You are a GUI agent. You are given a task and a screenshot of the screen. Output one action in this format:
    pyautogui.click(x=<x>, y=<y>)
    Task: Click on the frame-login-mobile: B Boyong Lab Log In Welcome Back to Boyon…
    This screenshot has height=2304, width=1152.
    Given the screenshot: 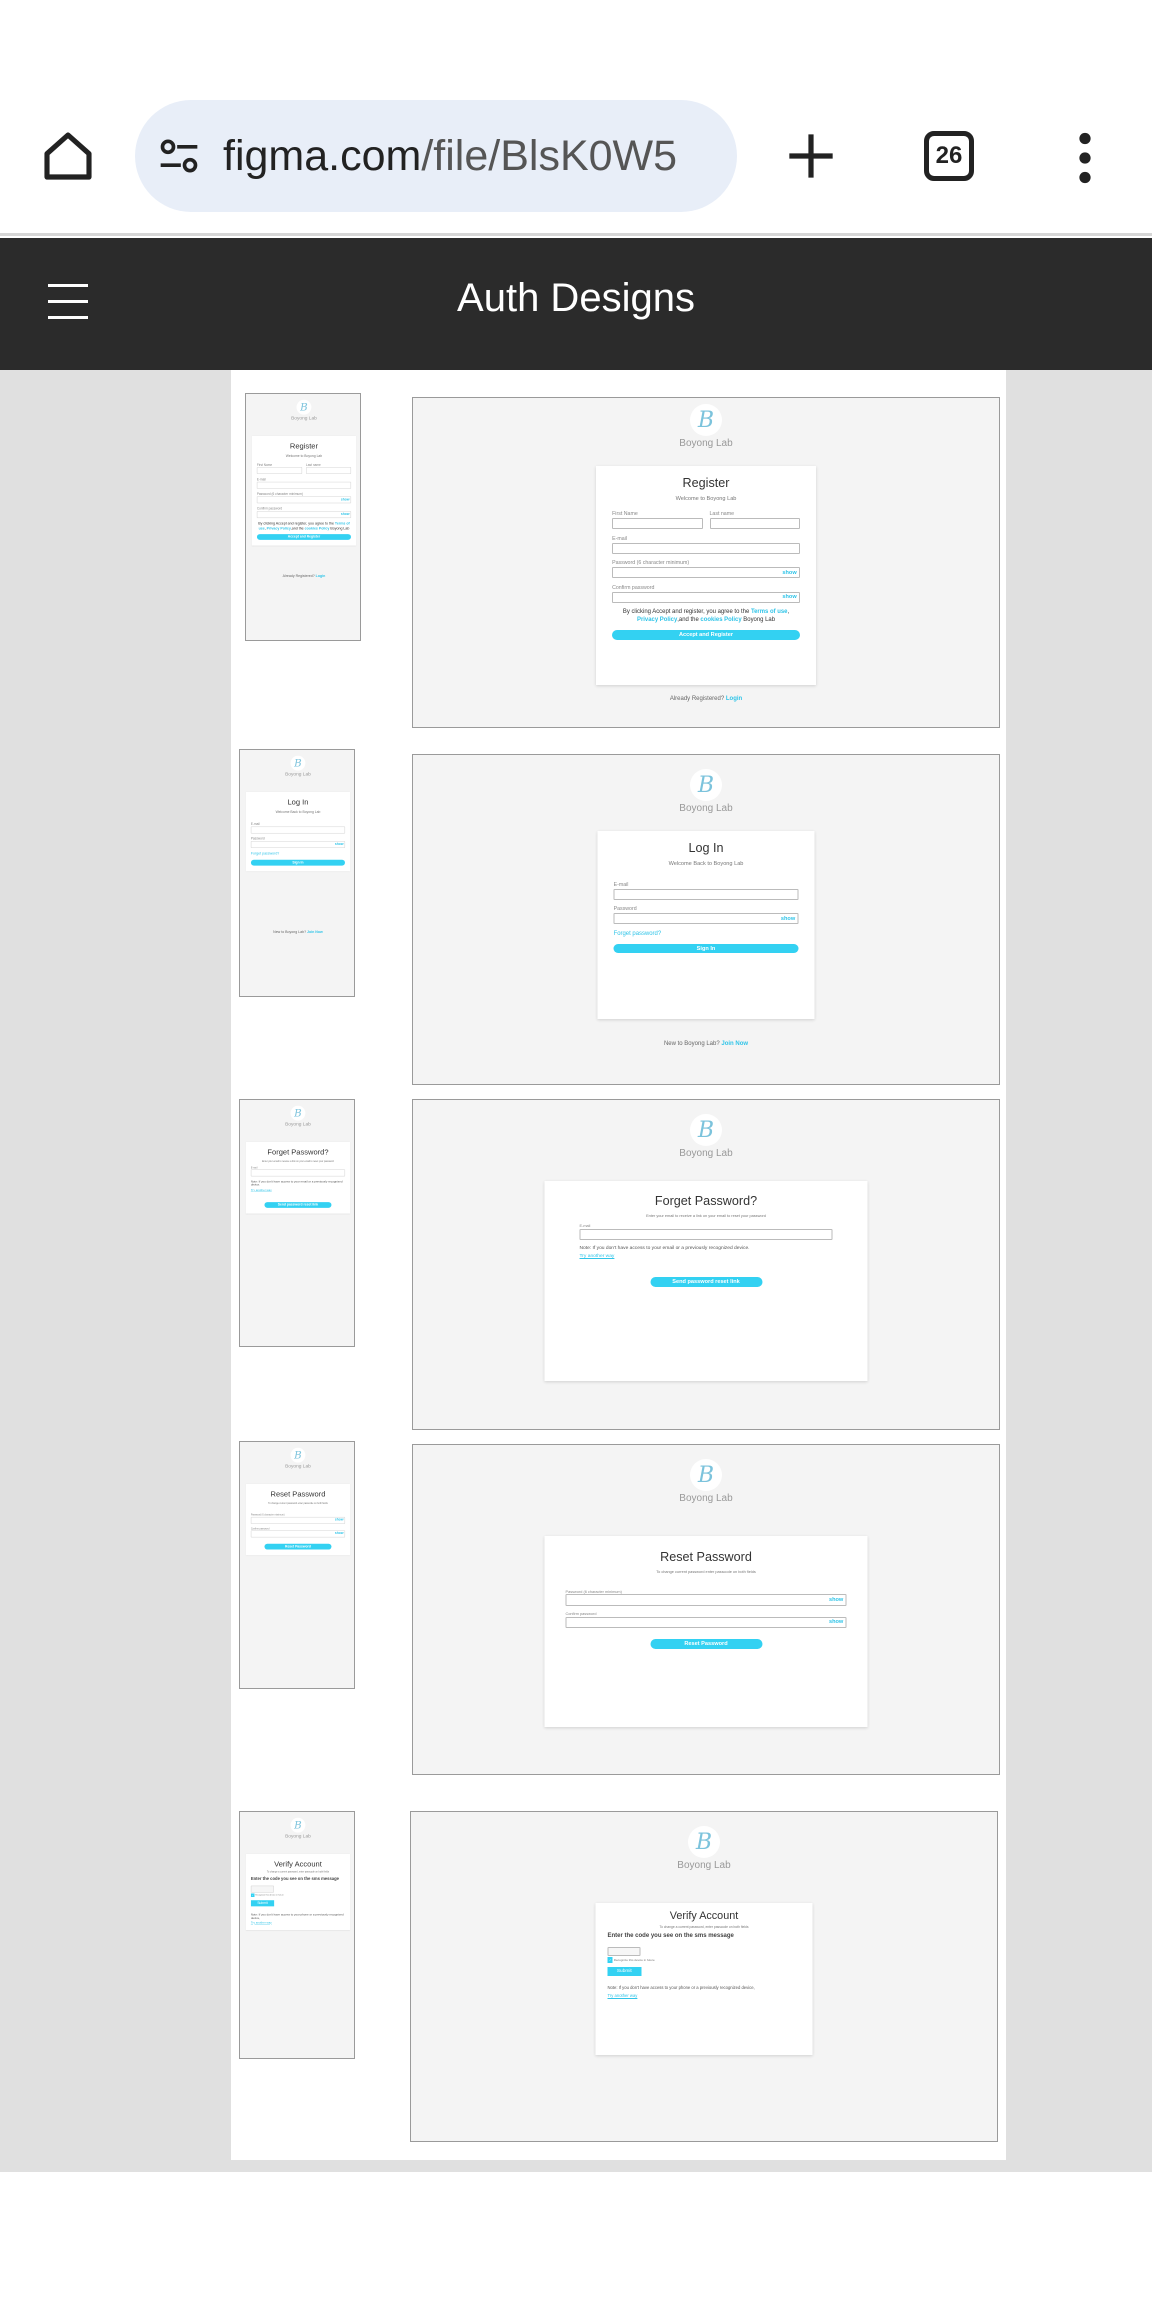 What is the action you would take?
    pyautogui.click(x=297, y=873)
    